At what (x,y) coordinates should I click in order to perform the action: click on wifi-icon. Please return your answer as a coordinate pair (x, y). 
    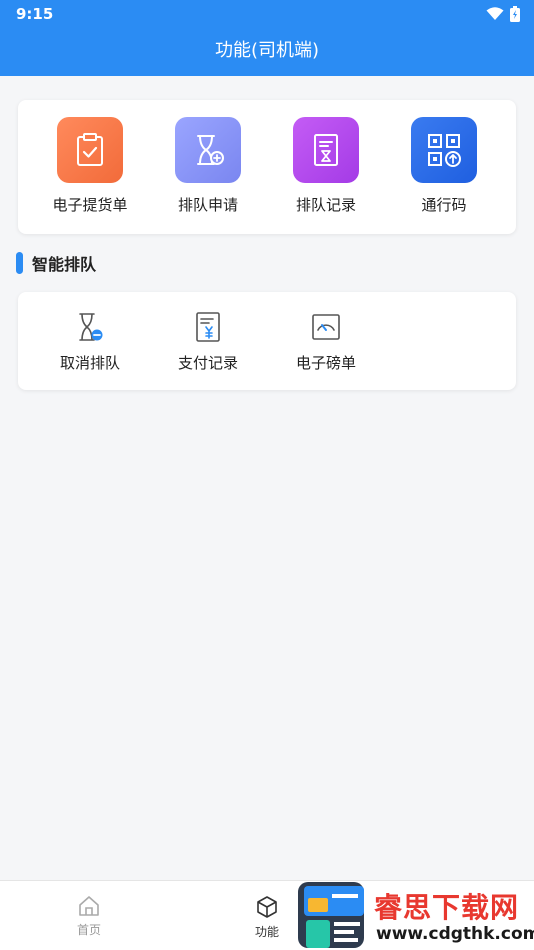
    Looking at the image, I should click on (495, 13).